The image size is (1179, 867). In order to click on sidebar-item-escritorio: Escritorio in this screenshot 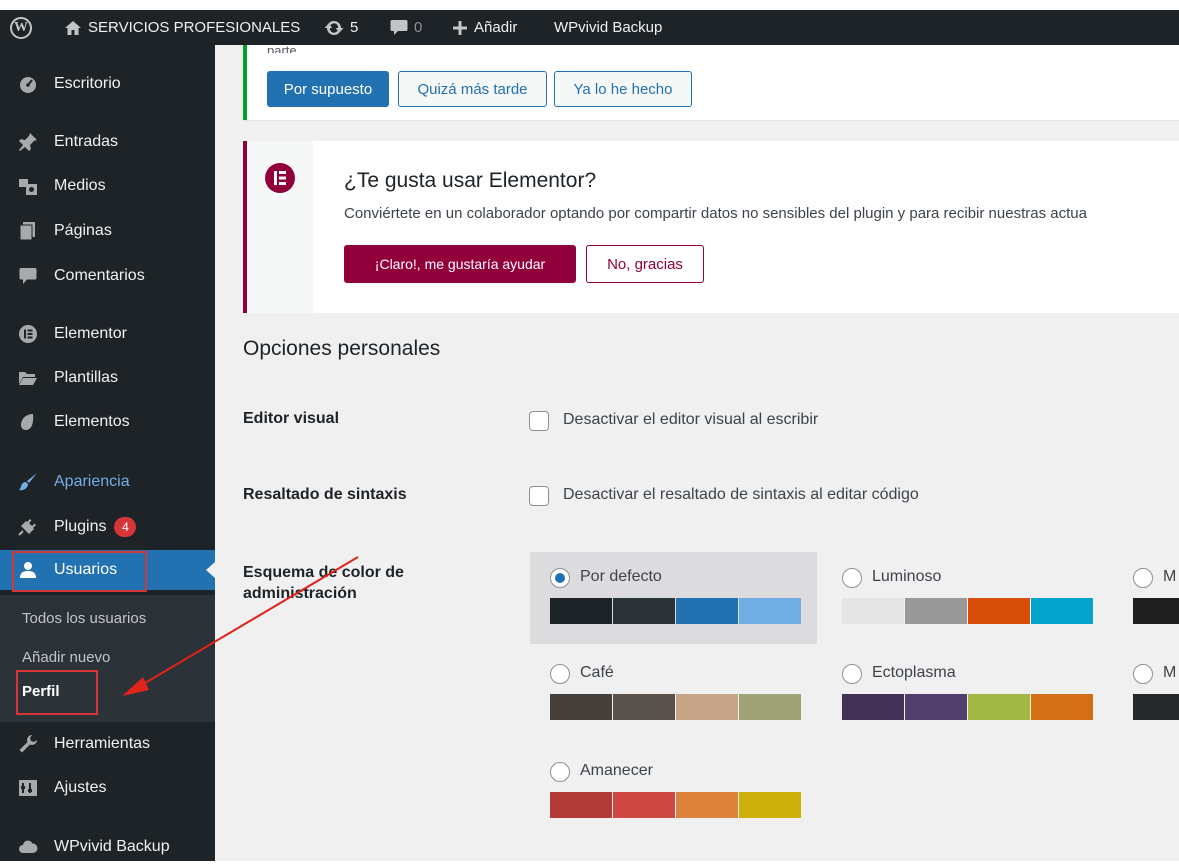, I will do `click(107, 84)`.